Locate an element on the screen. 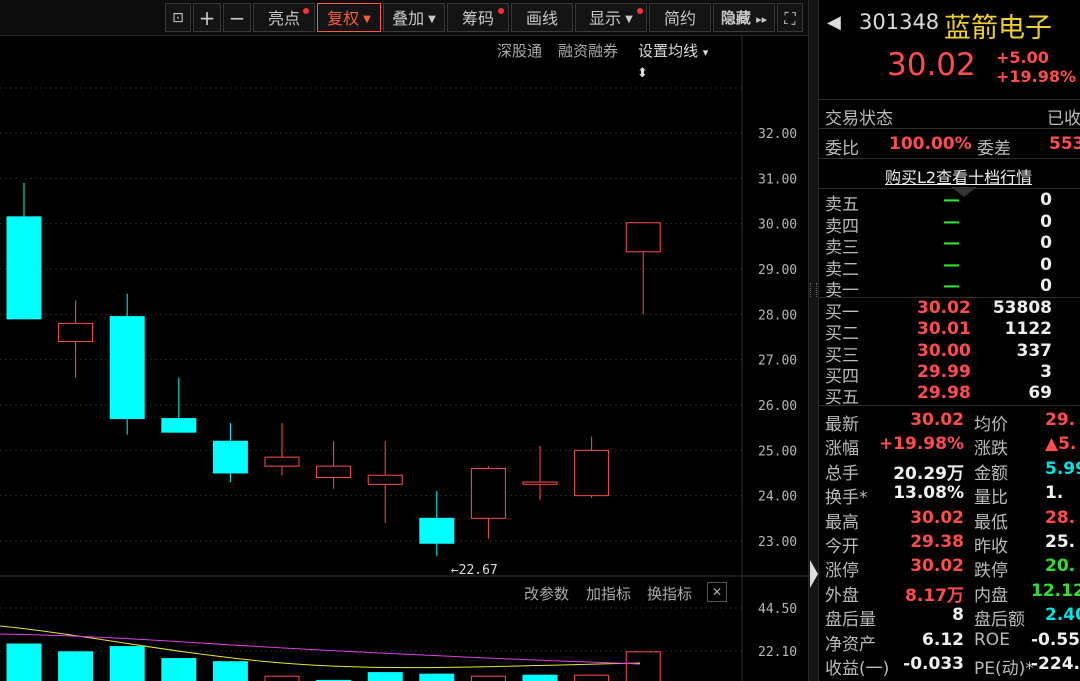 The image size is (1080, 681). y-tick-label: 24.00 is located at coordinates (777, 497).